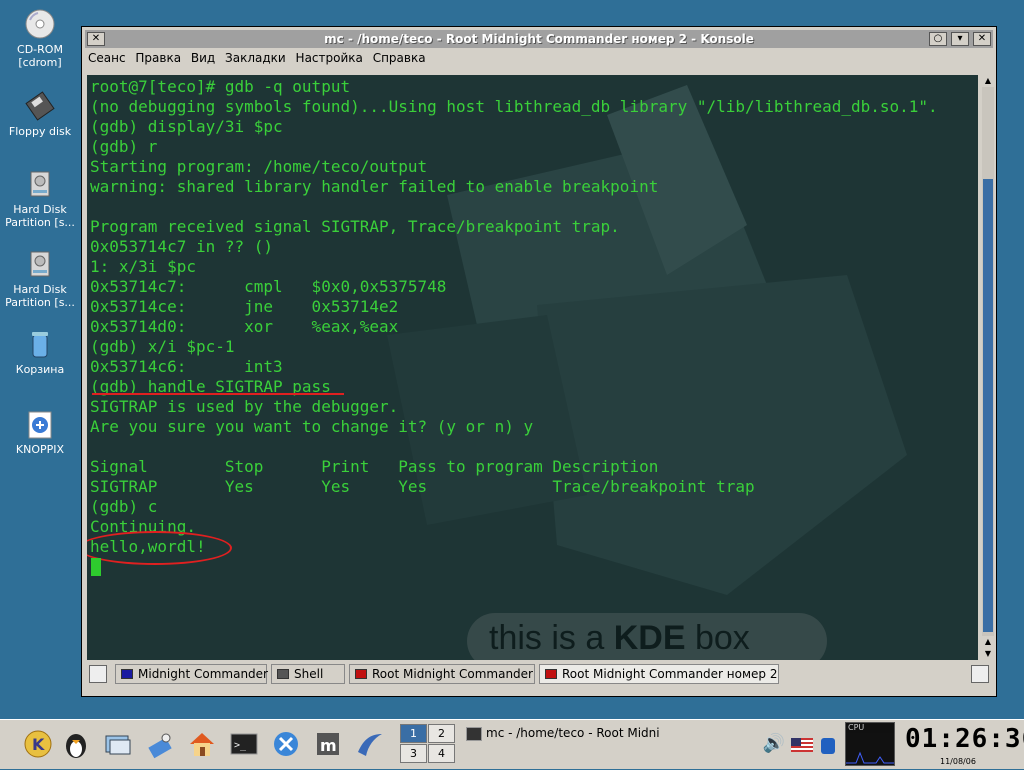 This screenshot has width=1024, height=770. I want to click on konqueror-icon, so click(286, 744).